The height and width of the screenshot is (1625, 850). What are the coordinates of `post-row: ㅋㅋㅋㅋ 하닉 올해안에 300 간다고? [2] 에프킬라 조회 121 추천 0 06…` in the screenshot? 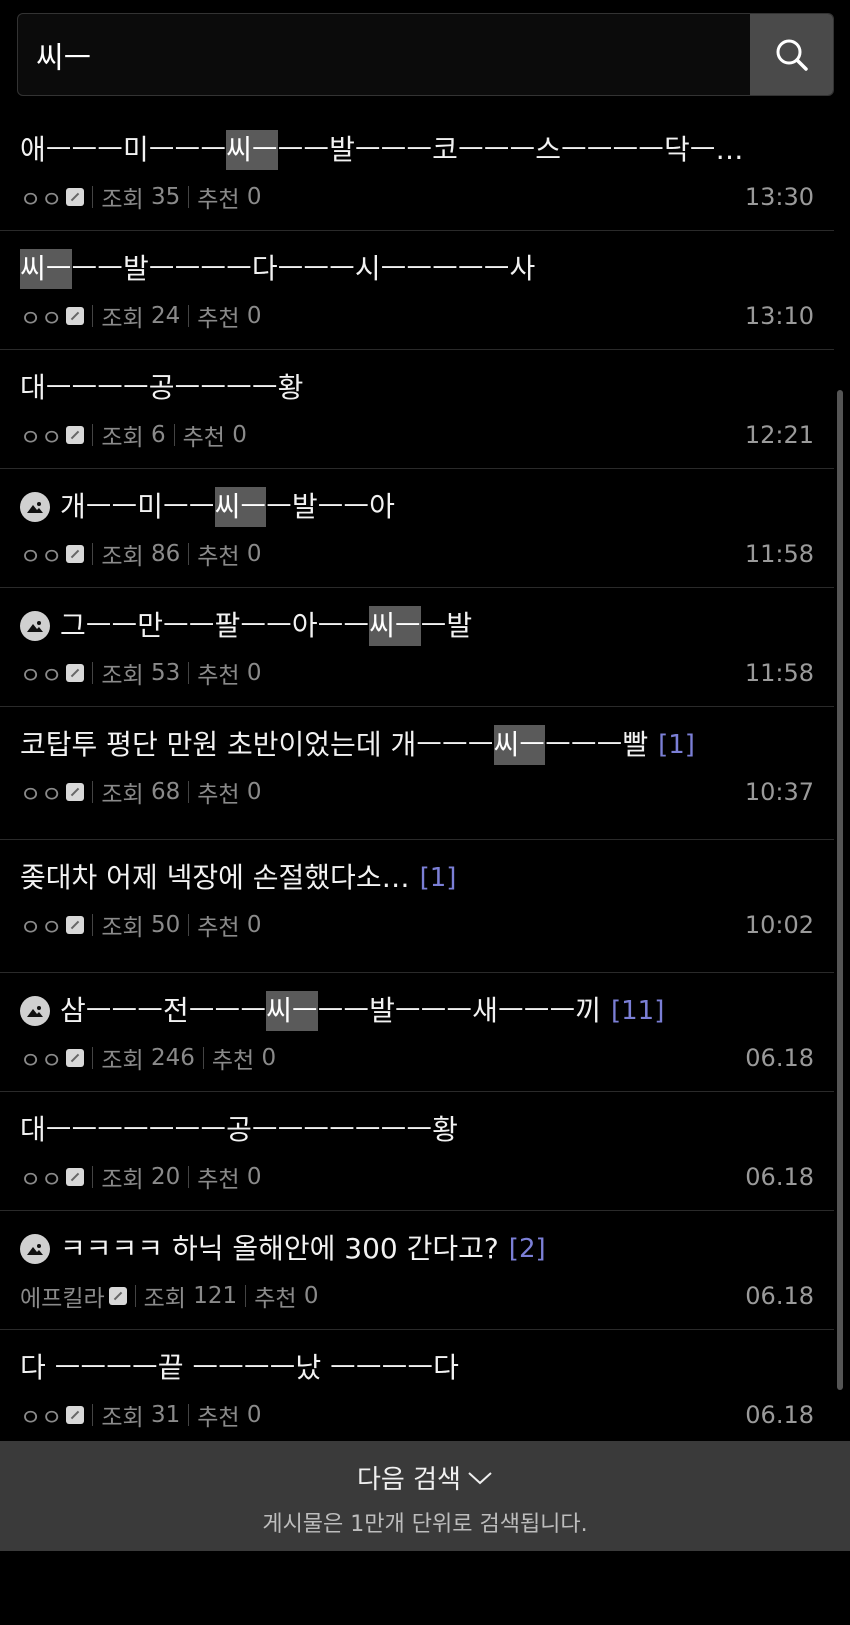 It's located at (417, 1270).